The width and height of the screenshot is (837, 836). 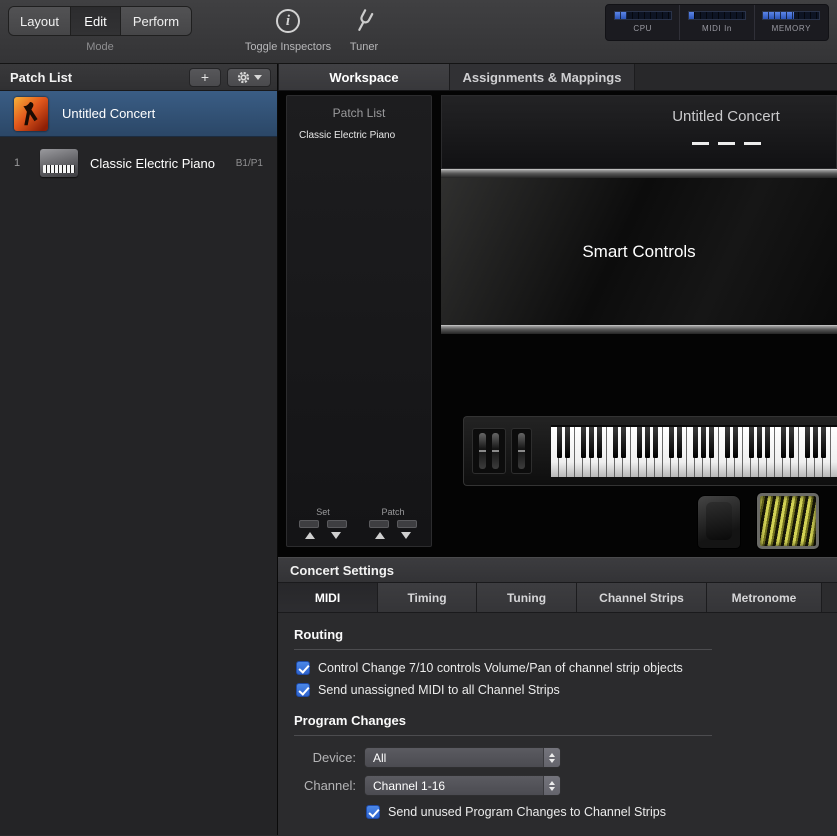 What do you see at coordinates (788, 521) in the screenshot?
I see `volume-pedal` at bounding box center [788, 521].